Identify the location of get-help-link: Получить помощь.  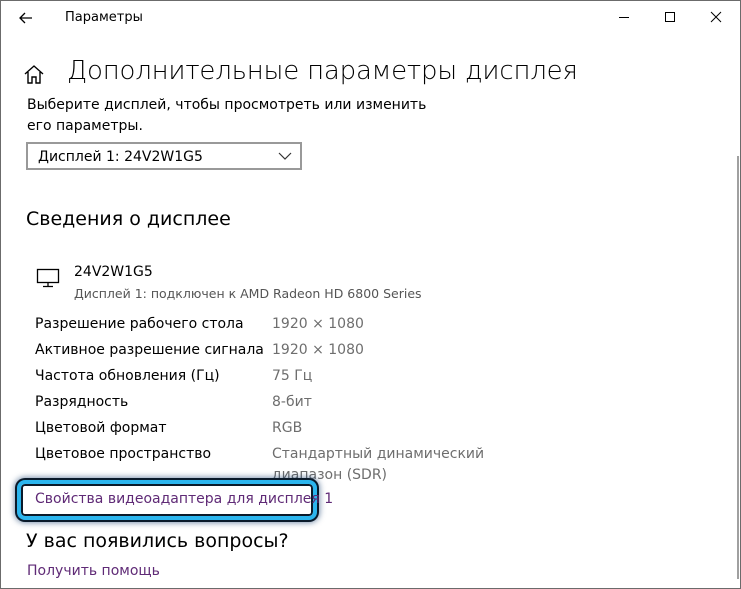
(93, 571).